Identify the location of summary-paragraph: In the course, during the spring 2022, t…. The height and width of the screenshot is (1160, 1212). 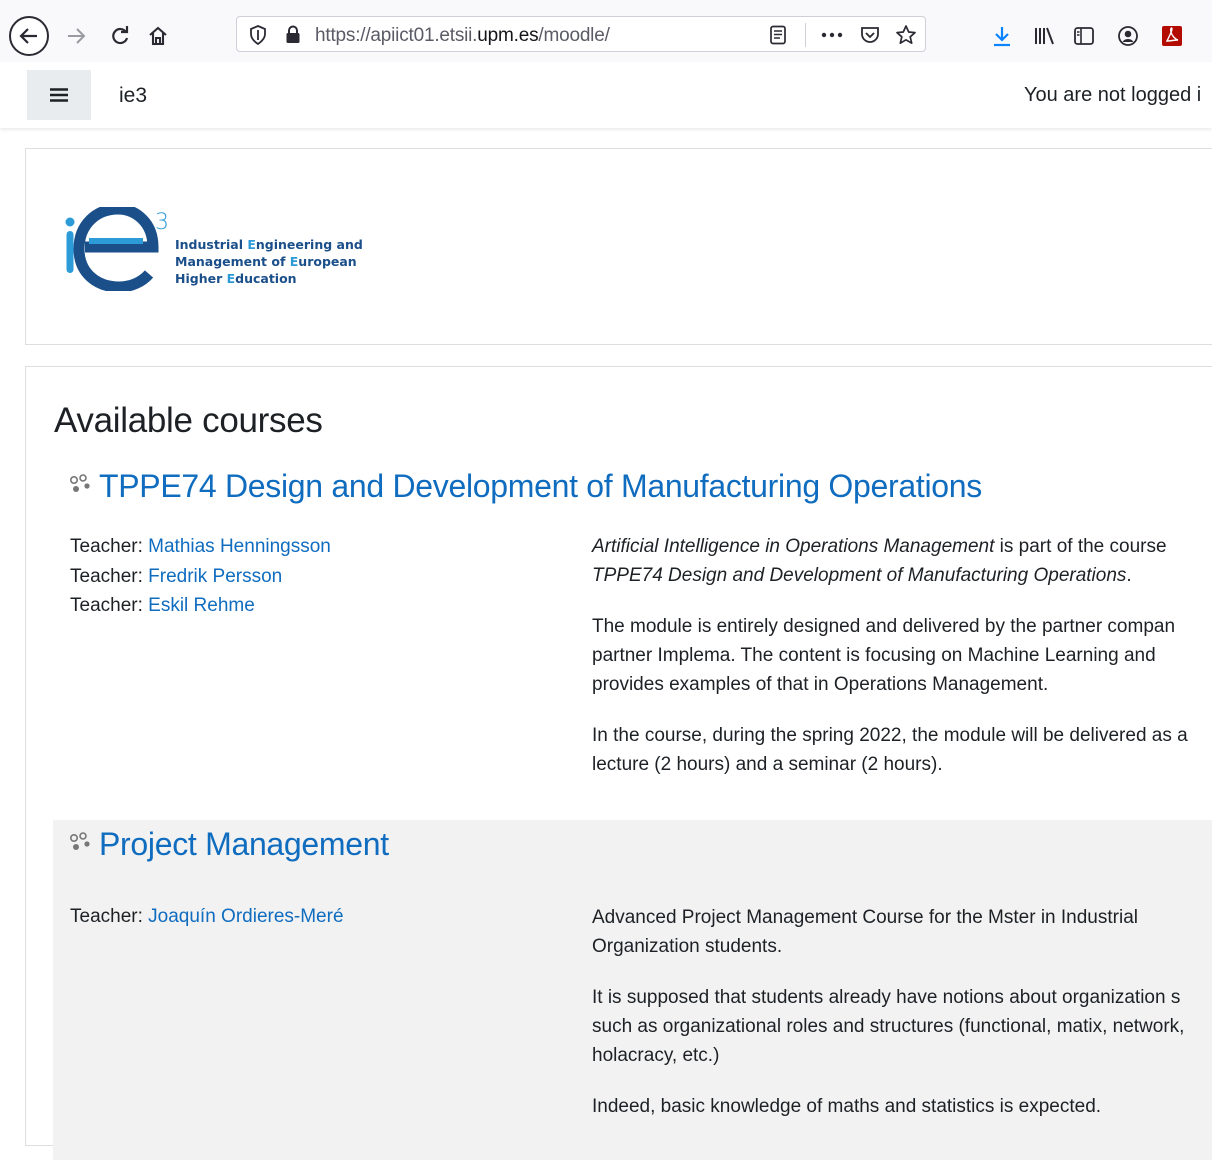
(890, 750).